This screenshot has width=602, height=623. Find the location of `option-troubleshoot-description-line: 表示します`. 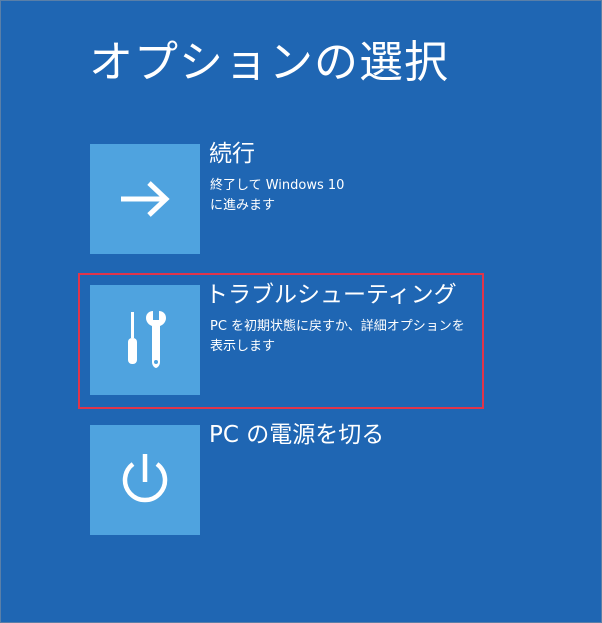

option-troubleshoot-description-line: 表示します is located at coordinates (243, 346).